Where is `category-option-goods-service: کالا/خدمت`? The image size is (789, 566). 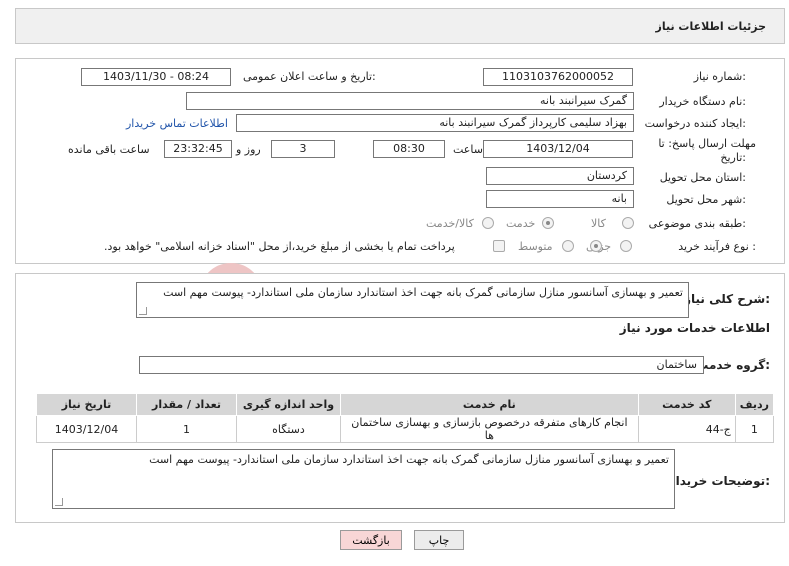
category-option-goods-service: کالا/خدمت is located at coordinates (450, 223).